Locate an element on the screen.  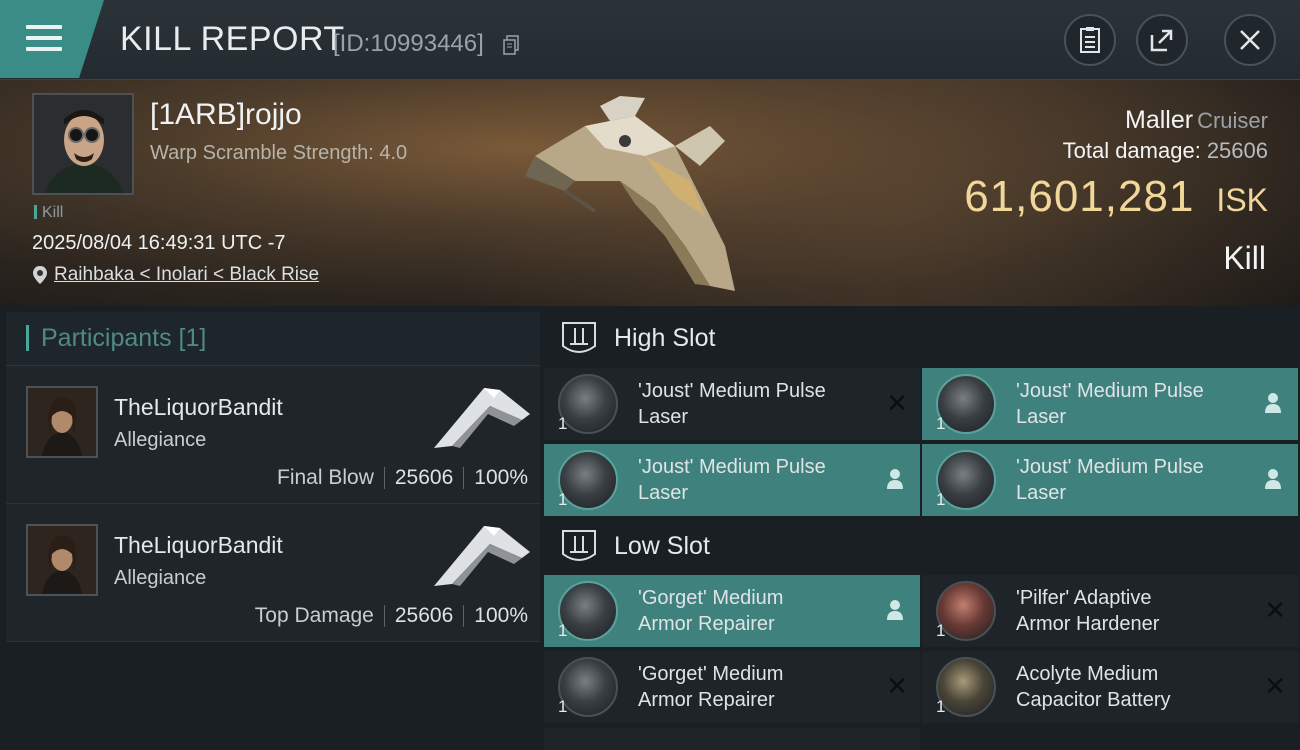
share-icon is located at coordinates (1161, 40).